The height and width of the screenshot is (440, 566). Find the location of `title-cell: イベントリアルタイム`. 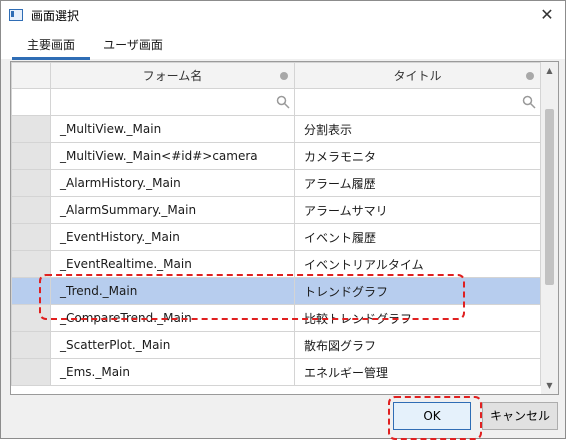

title-cell: イベントリアルタイム is located at coordinates (417, 264).